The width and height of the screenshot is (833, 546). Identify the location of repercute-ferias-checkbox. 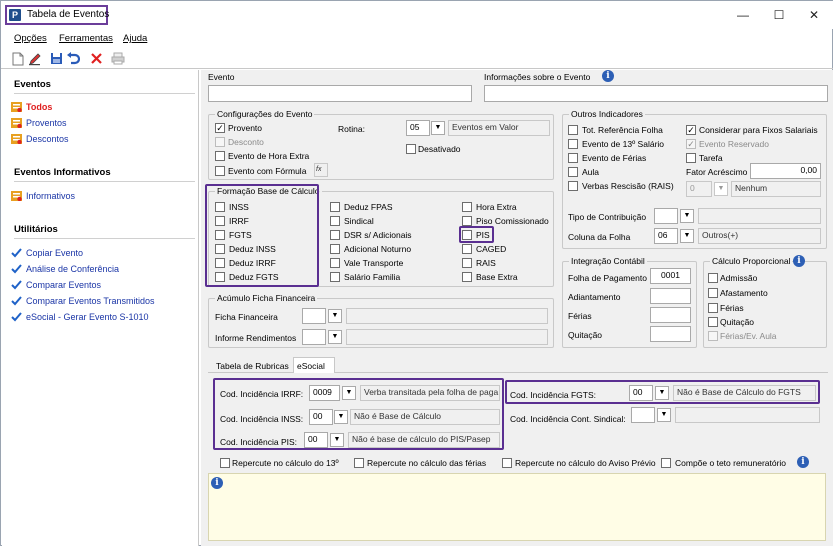
(359, 463).